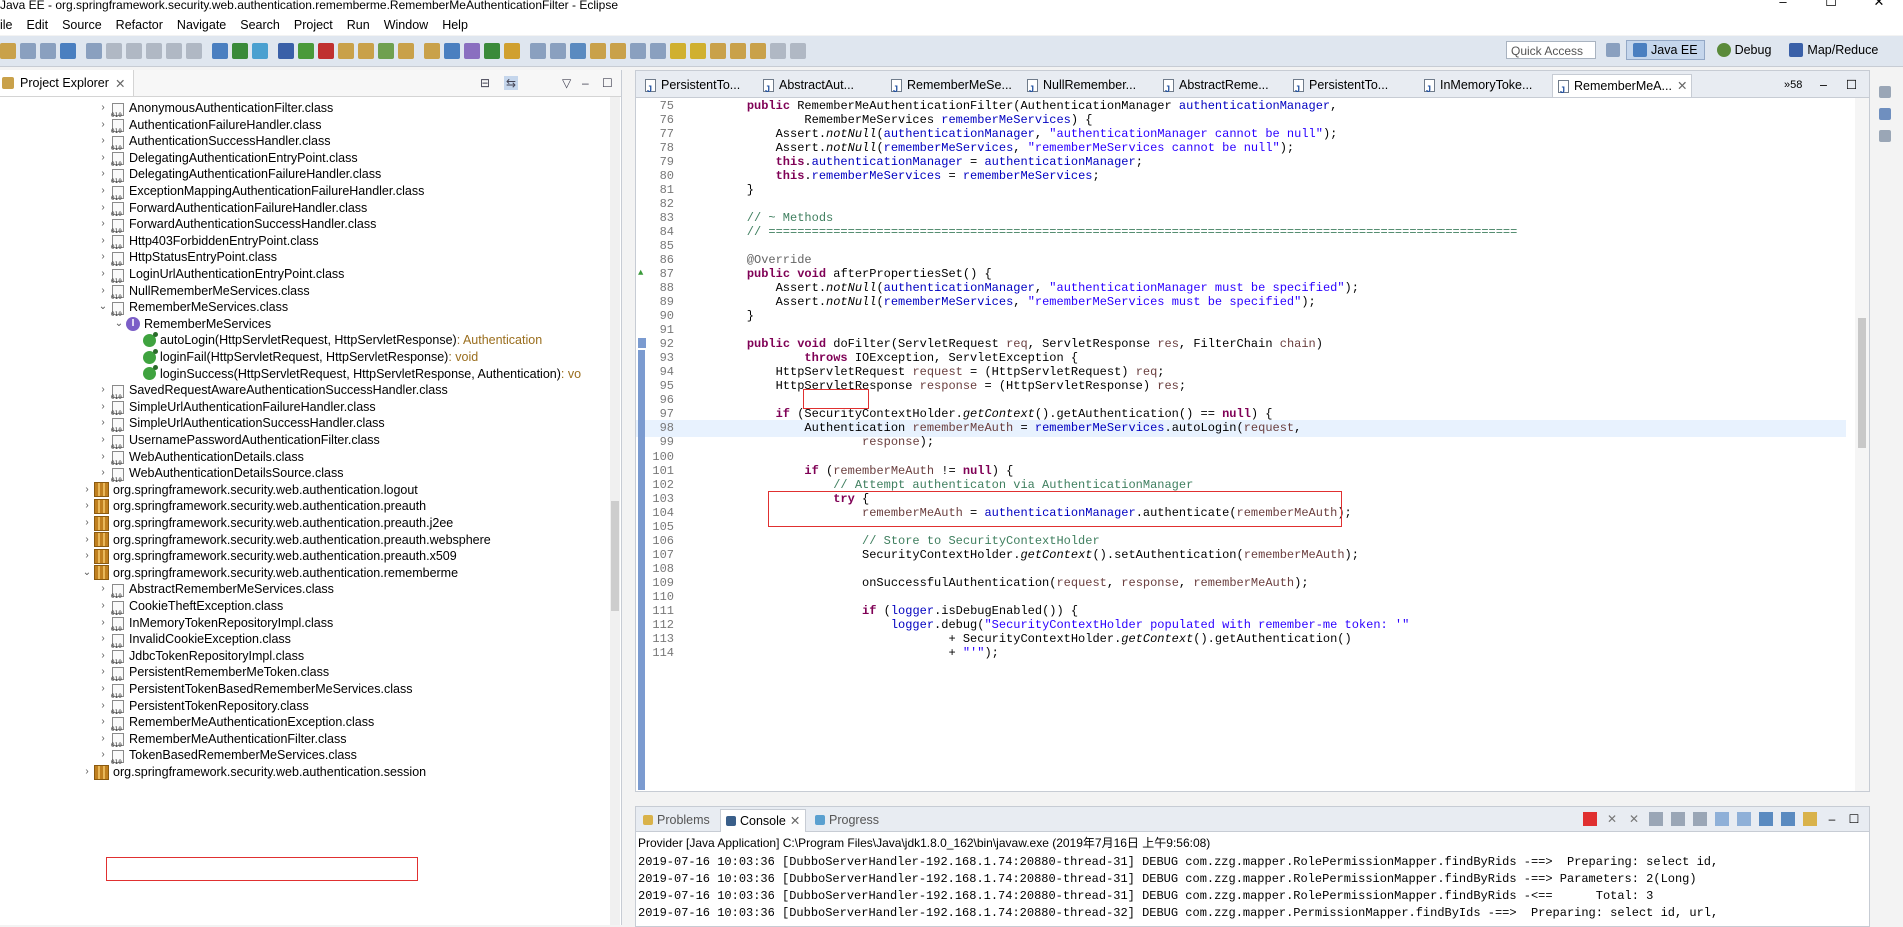 This screenshot has height=927, width=1903. I want to click on disconnect-icon, so click(174, 51).